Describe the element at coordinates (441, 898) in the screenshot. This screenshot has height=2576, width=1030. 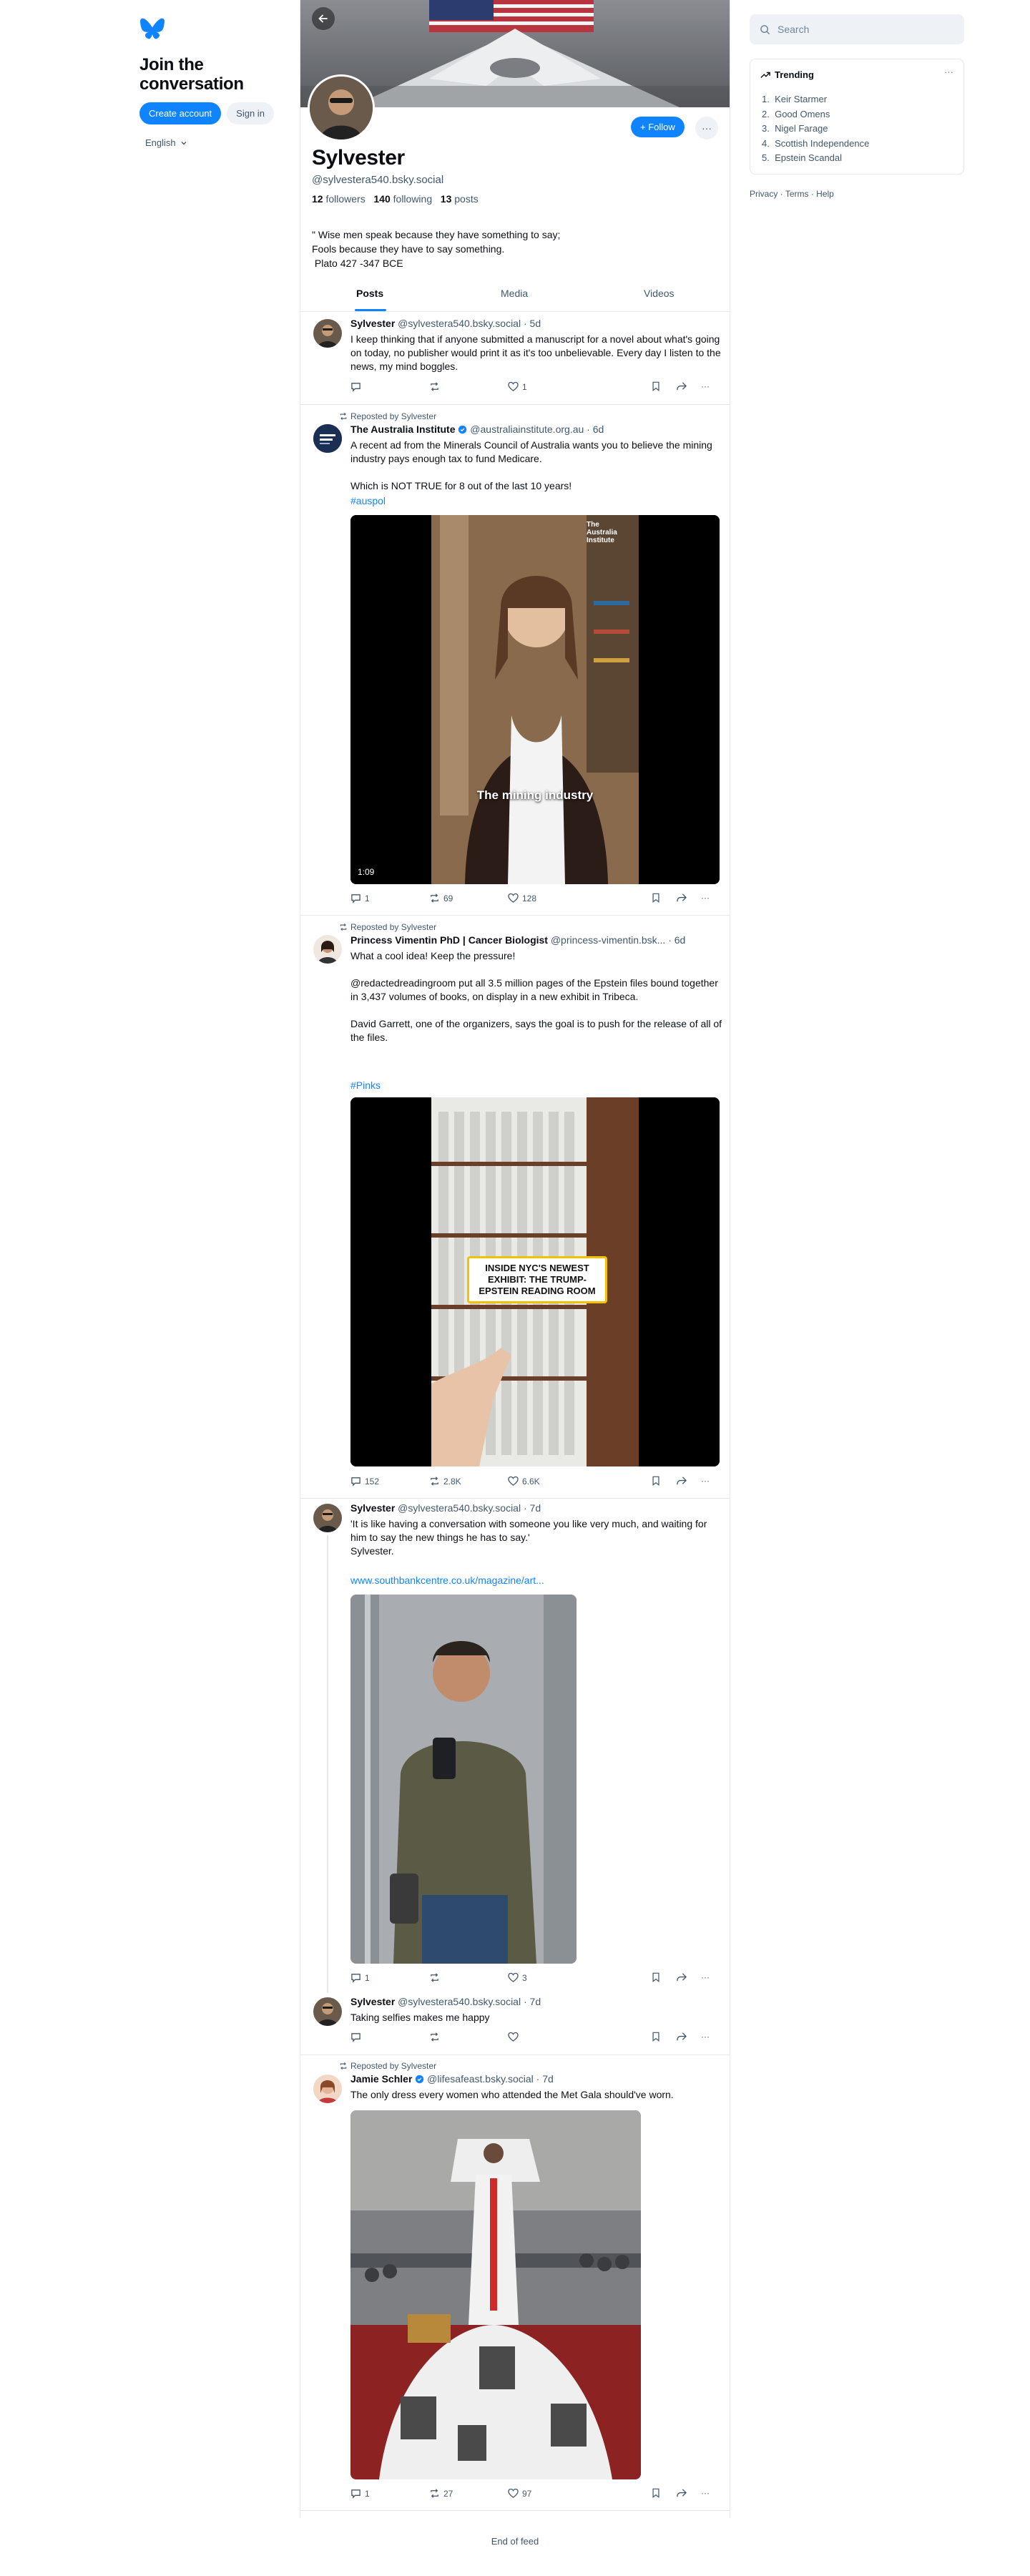
I see `repost-button: 69` at that location.